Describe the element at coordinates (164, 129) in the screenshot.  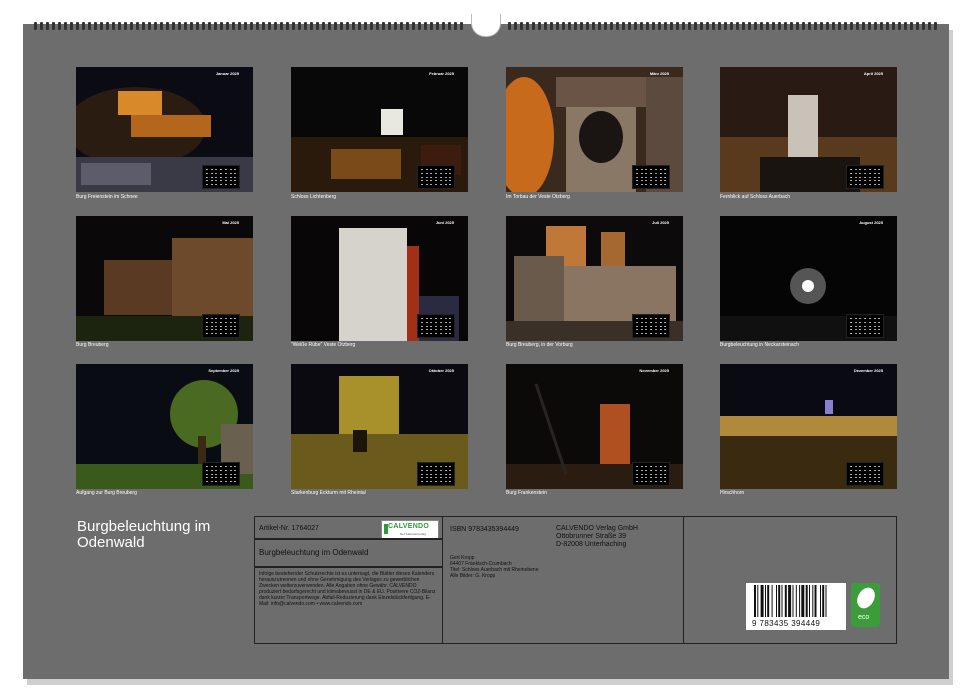
I see `thumb-january: Januar 2025` at that location.